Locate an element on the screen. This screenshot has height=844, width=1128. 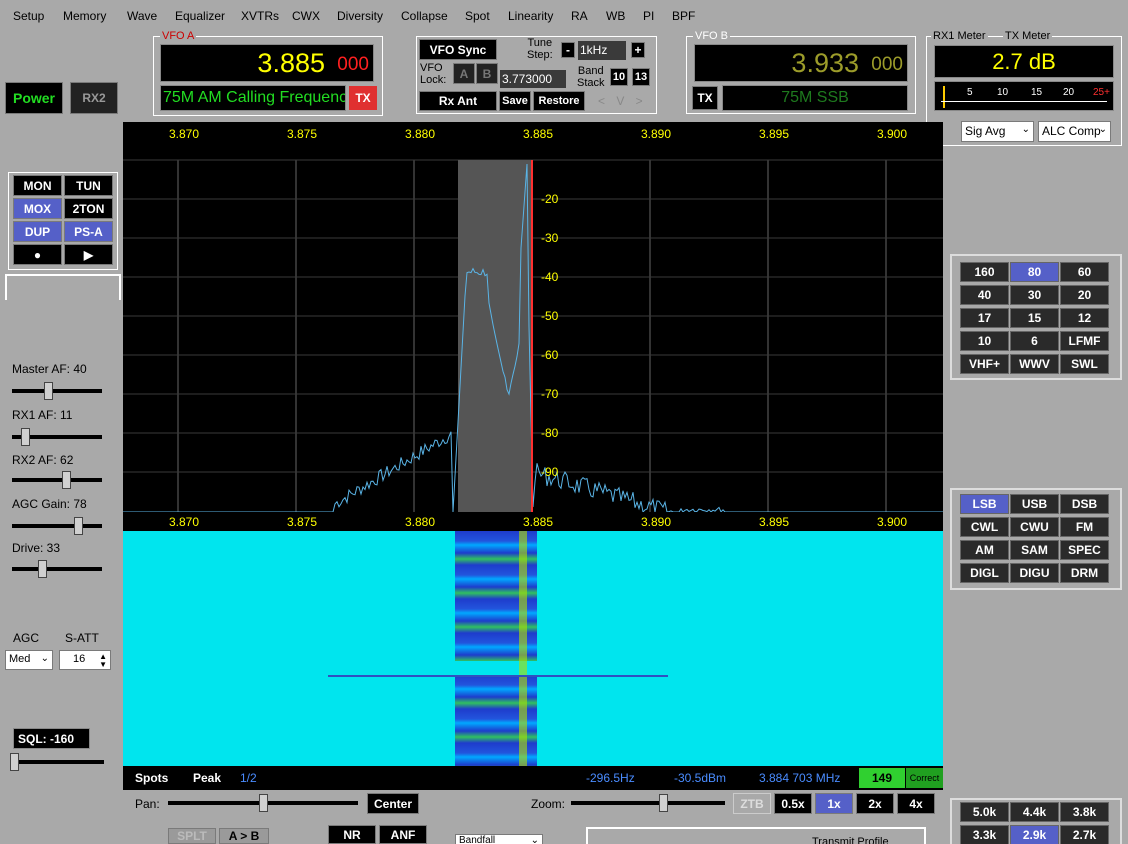
rx2-af-slider is located at coordinates (57, 480).